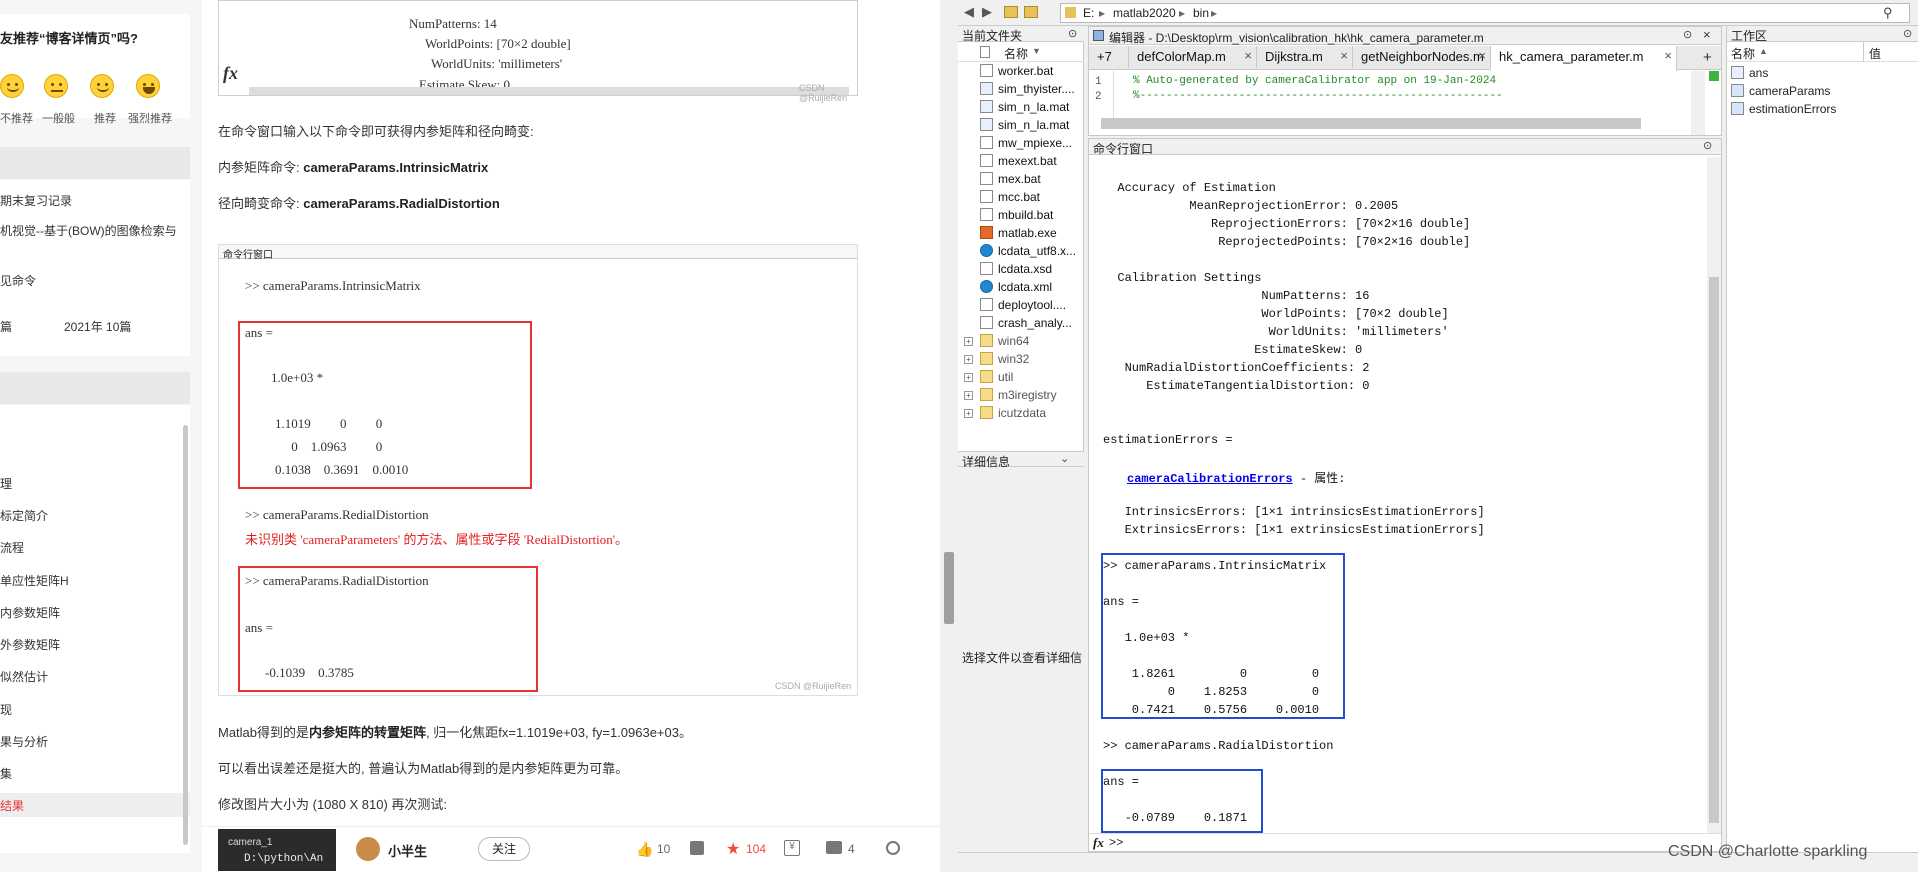  I want to click on workspace-var: ans, so click(1747, 75).